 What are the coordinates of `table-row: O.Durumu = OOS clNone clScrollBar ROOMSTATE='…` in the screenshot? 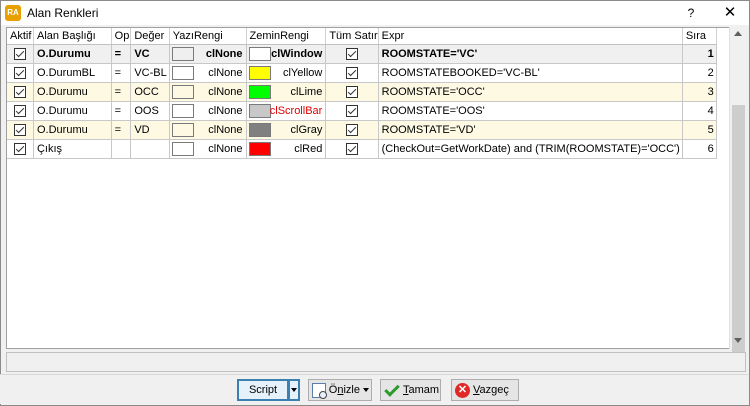 It's located at (376, 111).